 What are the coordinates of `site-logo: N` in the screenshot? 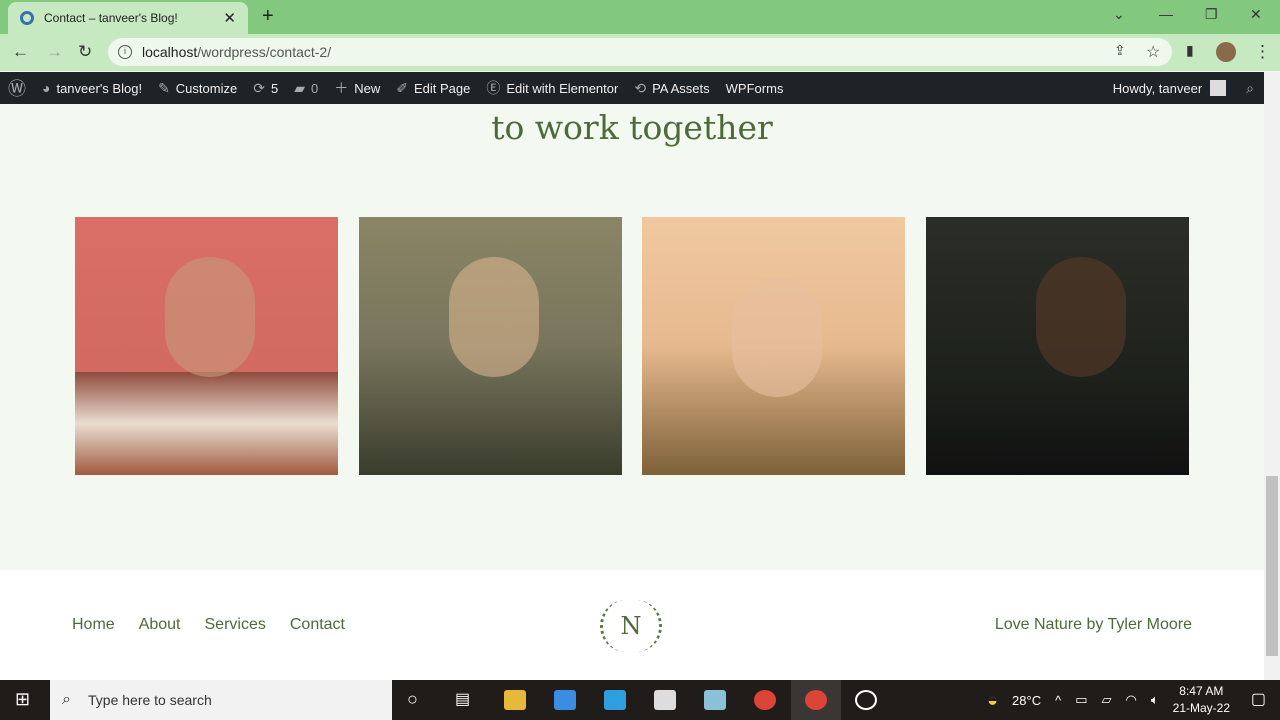 It's located at (631, 626).